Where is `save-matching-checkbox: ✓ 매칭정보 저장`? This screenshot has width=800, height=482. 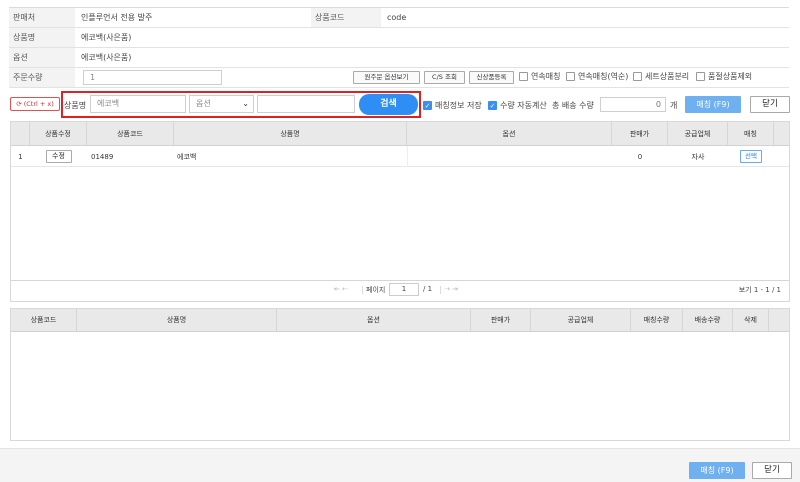 save-matching-checkbox: ✓ 매칭정보 저장 is located at coordinates (452, 105).